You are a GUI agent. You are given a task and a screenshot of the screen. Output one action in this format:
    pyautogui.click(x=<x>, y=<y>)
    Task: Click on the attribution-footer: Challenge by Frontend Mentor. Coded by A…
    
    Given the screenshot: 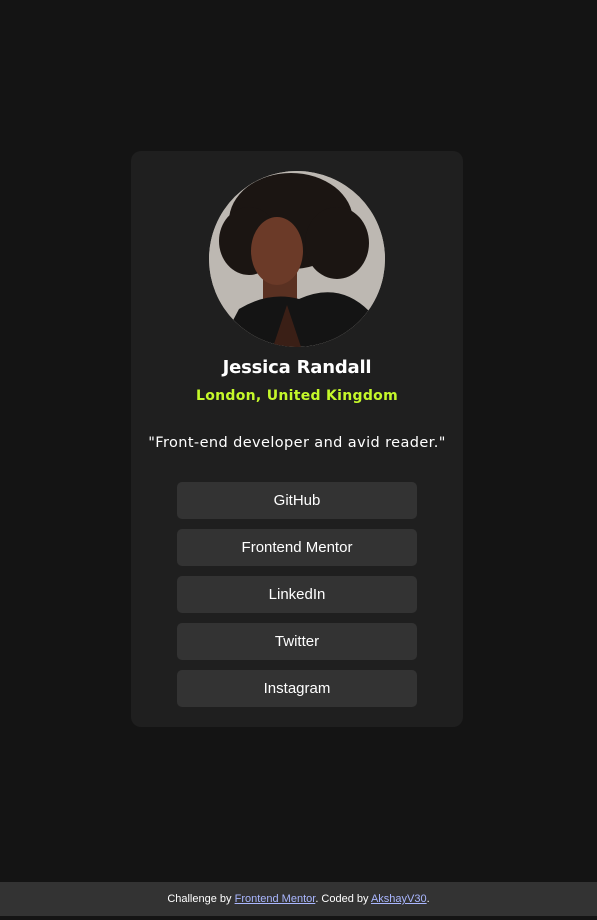 What is the action you would take?
    pyautogui.click(x=298, y=899)
    